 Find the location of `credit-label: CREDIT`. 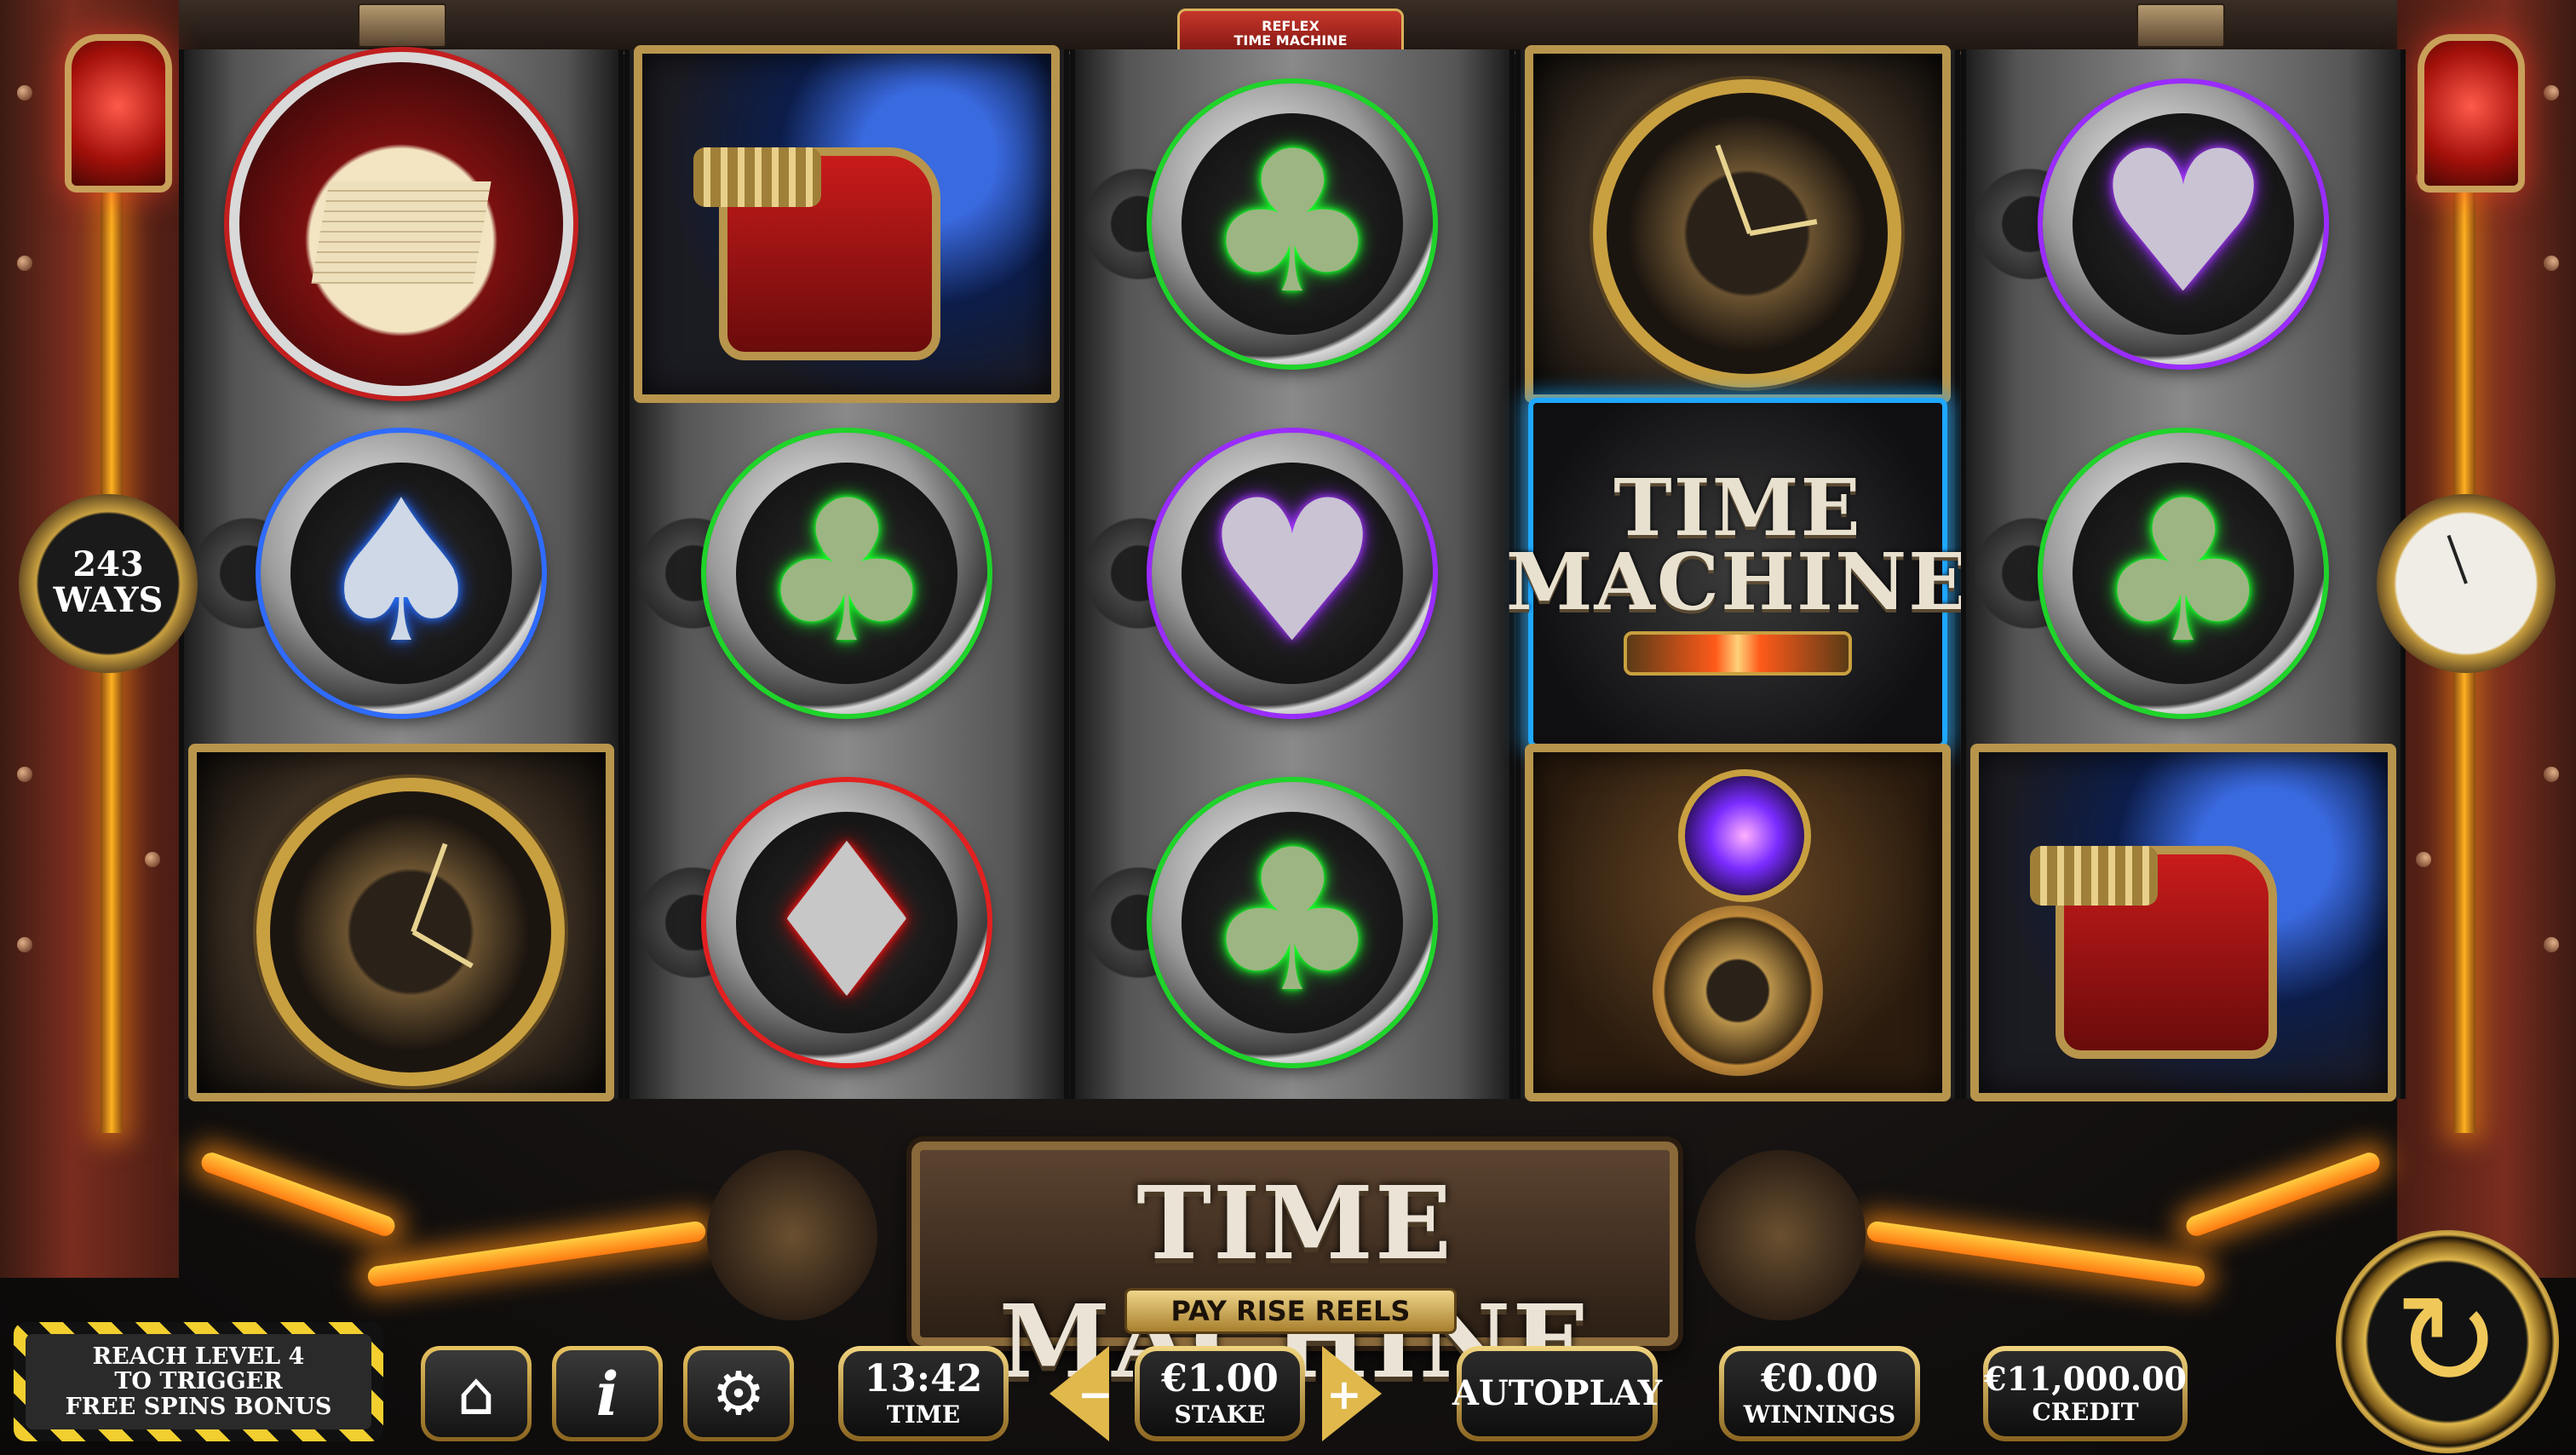

credit-label: CREDIT is located at coordinates (2086, 1411).